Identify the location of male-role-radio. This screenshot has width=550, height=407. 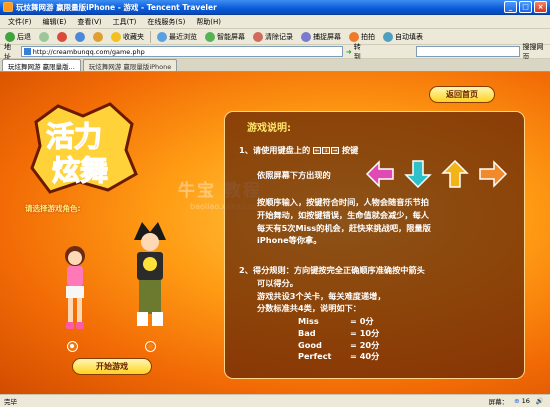
(150, 346).